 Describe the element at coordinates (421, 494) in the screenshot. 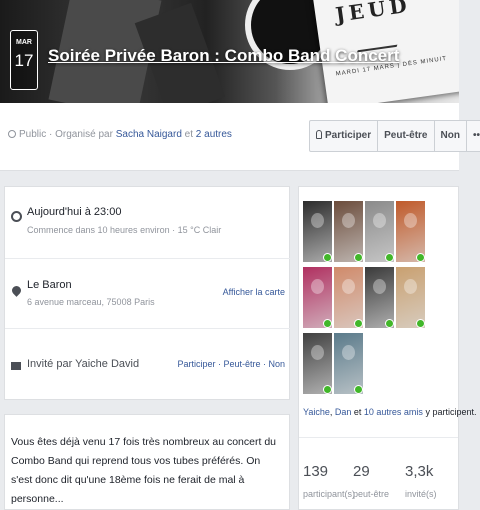

I see `invited-count-label: invité(s)` at that location.